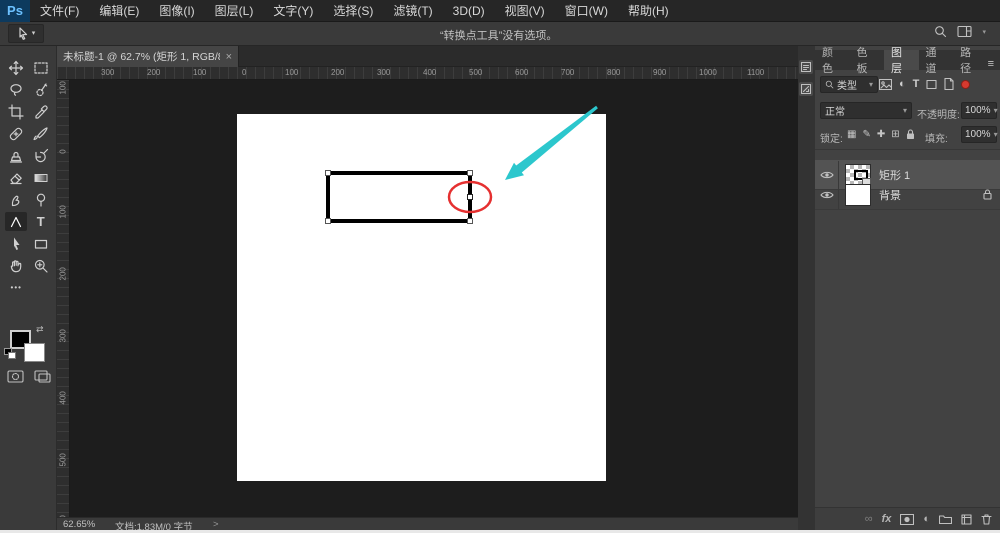  Describe the element at coordinates (16, 265) in the screenshot. I see `hand-tool` at that location.